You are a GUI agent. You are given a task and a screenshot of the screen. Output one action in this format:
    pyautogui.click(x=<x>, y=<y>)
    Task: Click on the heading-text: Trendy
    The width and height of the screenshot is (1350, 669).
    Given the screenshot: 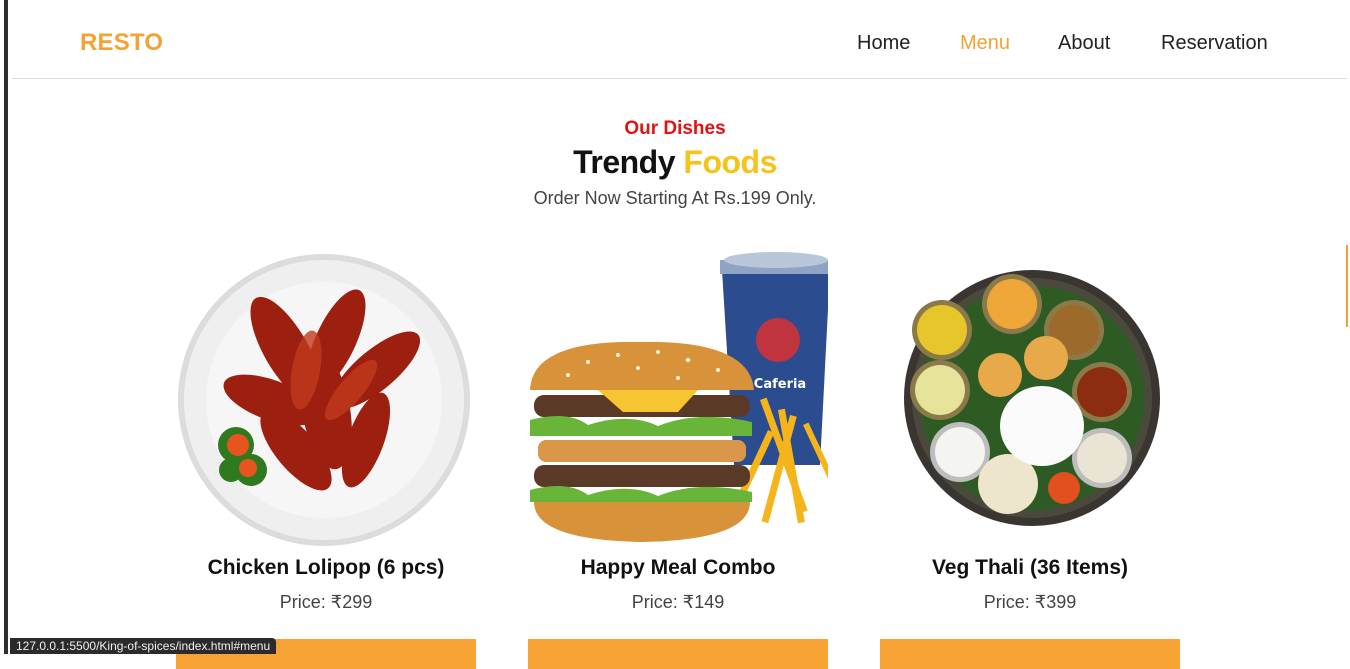 What is the action you would take?
    pyautogui.click(x=624, y=162)
    